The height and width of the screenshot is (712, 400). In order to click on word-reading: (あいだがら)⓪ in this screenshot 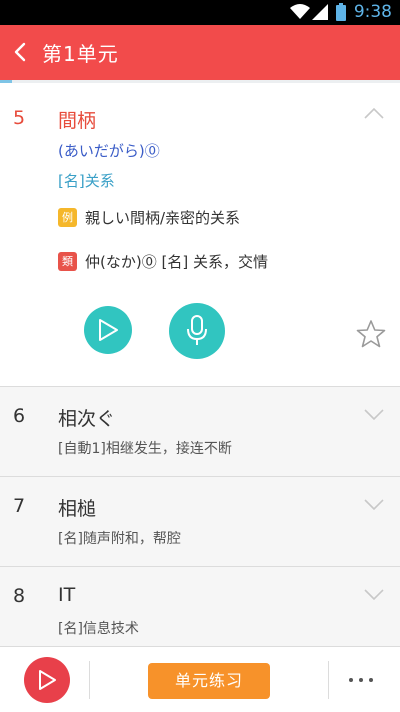, I will do `click(109, 151)`.